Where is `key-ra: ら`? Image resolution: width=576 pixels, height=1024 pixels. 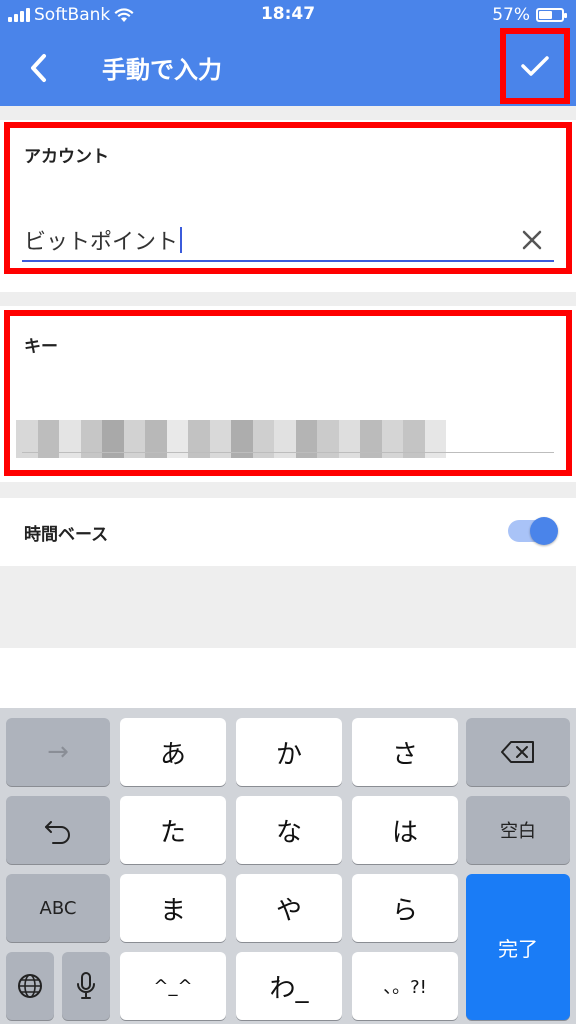 key-ra: ら is located at coordinates (405, 908).